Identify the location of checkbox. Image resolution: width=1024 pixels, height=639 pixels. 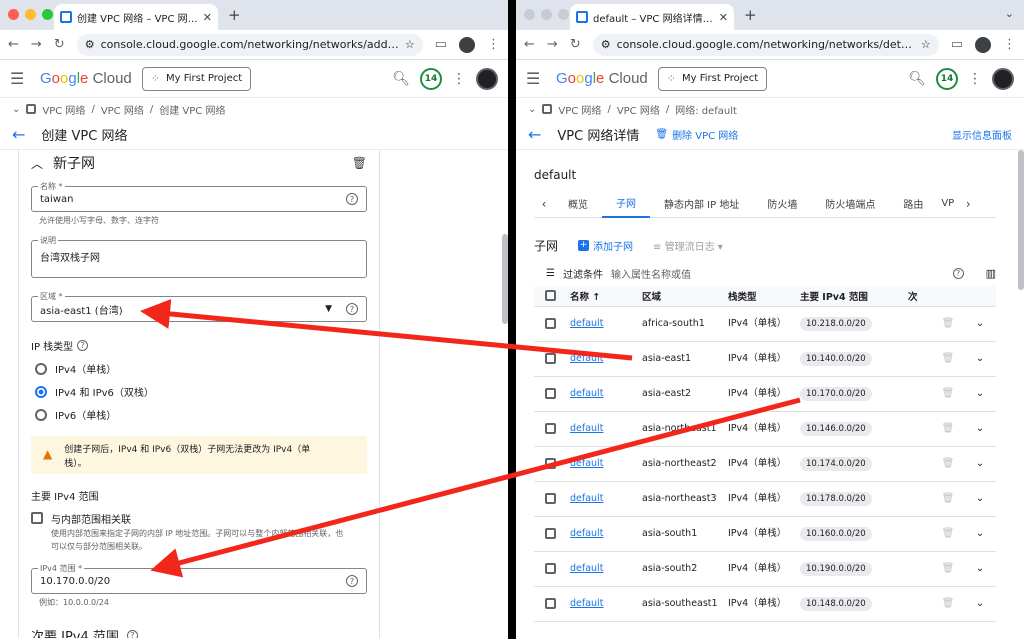
(37, 518).